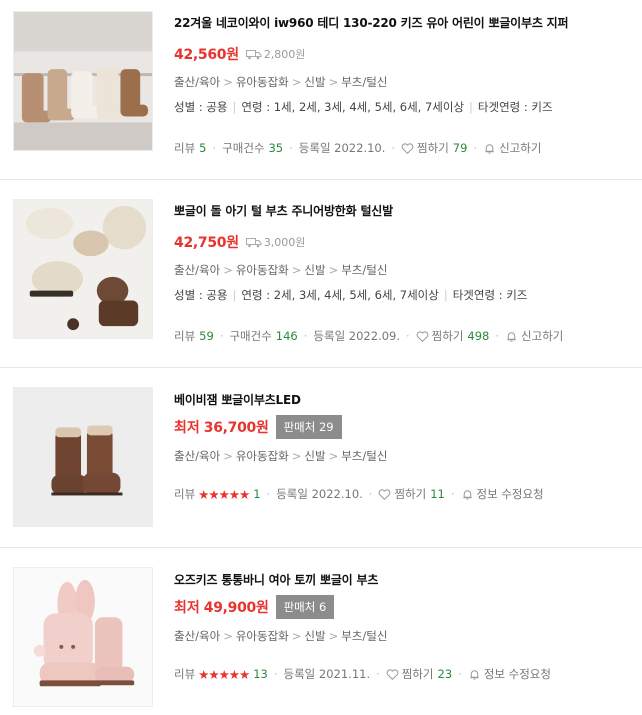 This screenshot has width=642, height=715. I want to click on review-count: 13, so click(260, 674).